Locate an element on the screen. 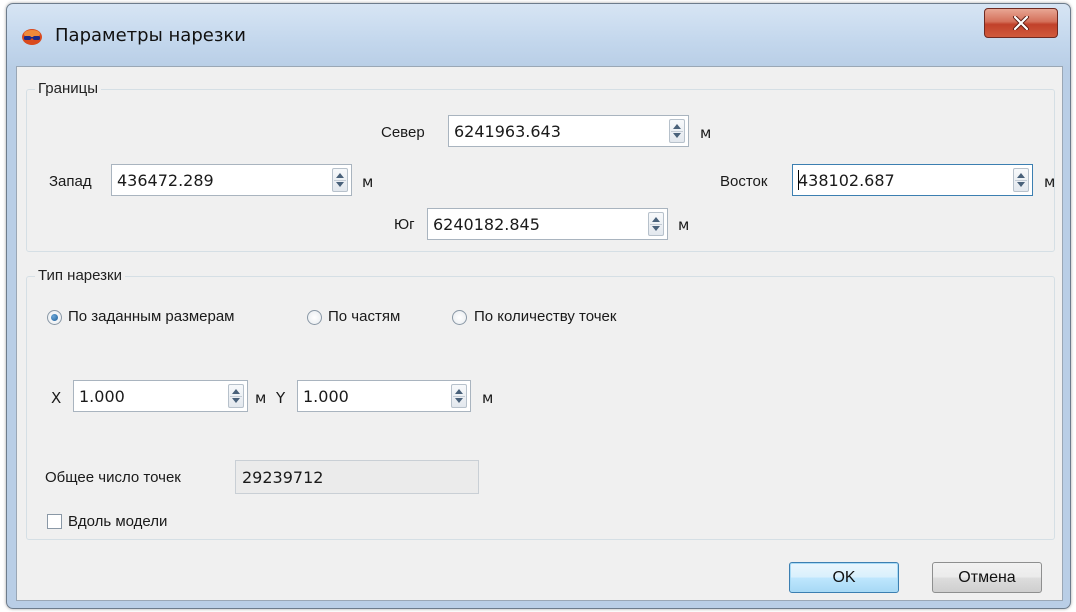 Image resolution: width=1076 pixels, height=612 pixels. total-points-value: 29239712 is located at coordinates (283, 477).